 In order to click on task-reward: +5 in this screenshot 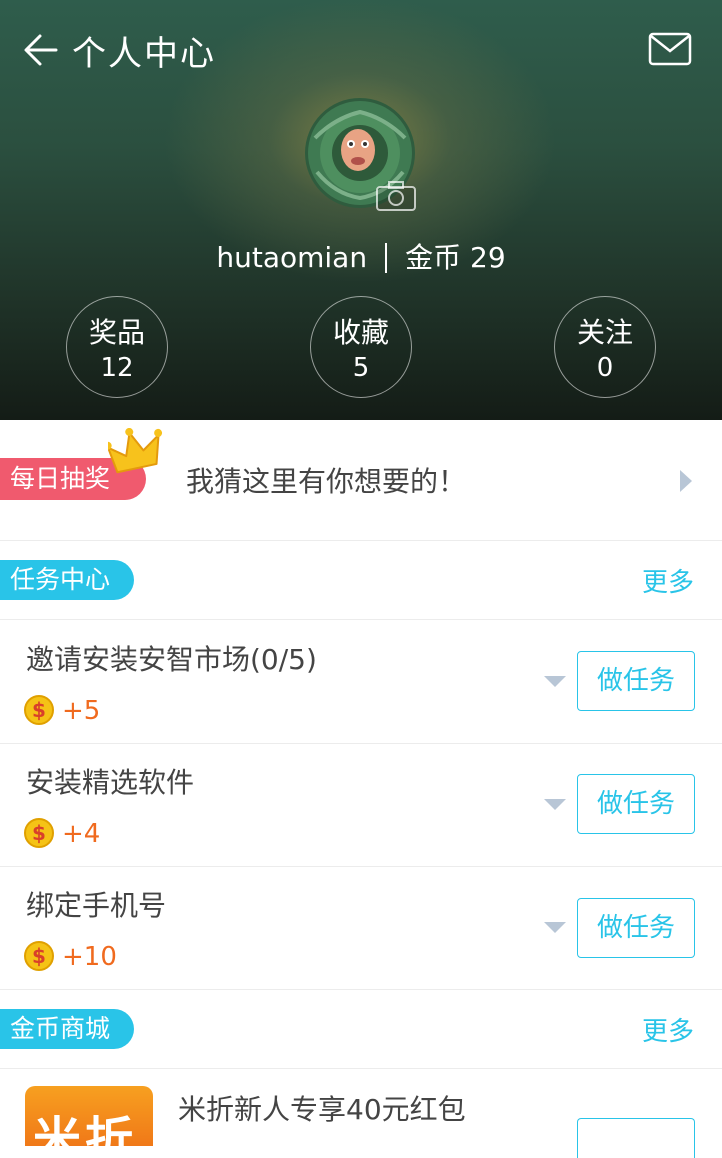, I will do `click(81, 711)`.